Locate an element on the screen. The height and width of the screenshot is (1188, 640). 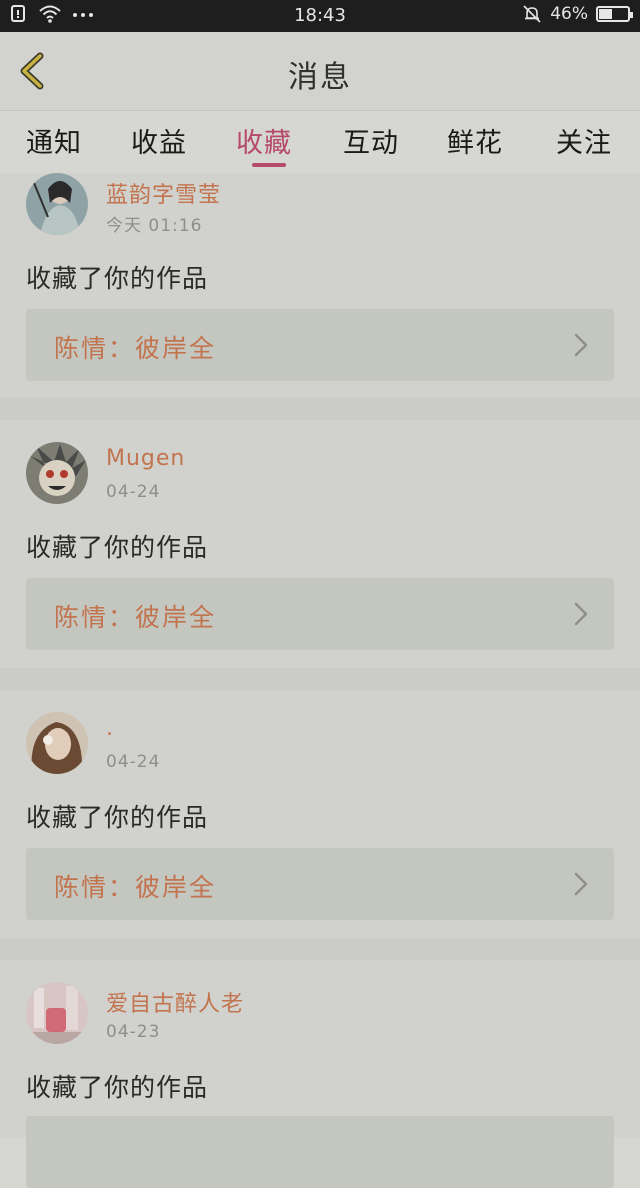
message-time: 04-23 is located at coordinates (133, 1032).